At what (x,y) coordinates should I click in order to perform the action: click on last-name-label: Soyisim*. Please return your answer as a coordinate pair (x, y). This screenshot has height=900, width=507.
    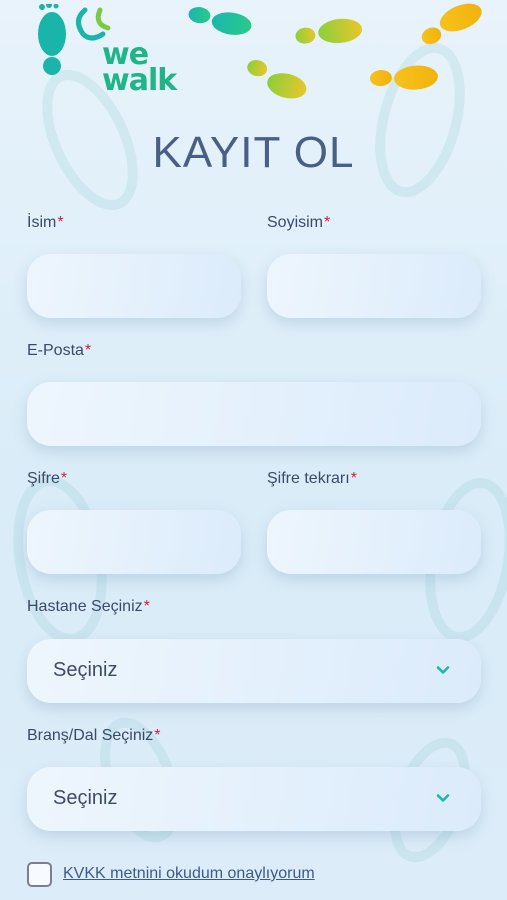
    Looking at the image, I should click on (298, 223).